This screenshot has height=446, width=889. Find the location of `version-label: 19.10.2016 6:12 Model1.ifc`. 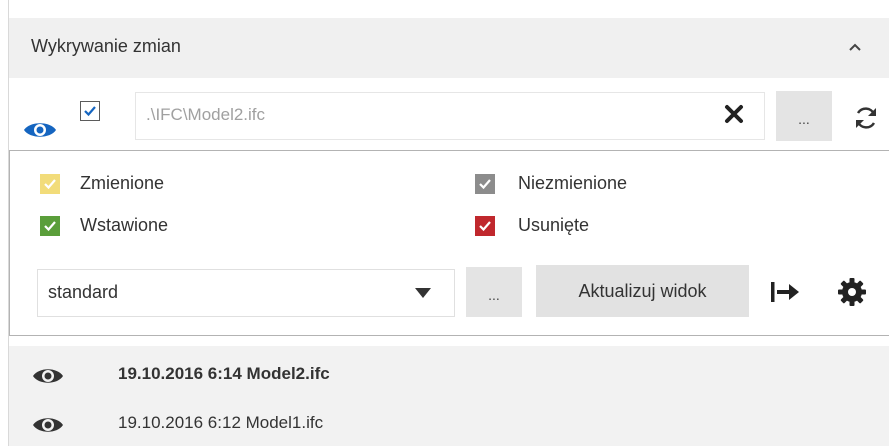

version-label: 19.10.2016 6:12 Model1.ifc is located at coordinates (221, 422).